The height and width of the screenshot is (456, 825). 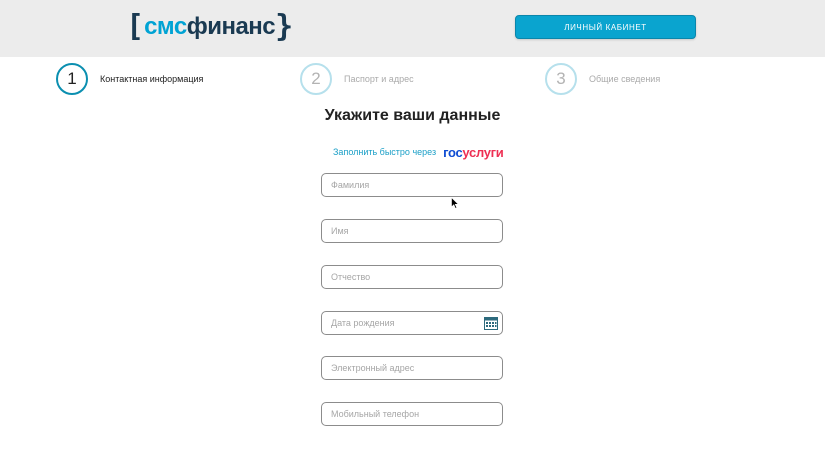 I want to click on gosuslugi-logo-part2: услуги, so click(x=483, y=152).